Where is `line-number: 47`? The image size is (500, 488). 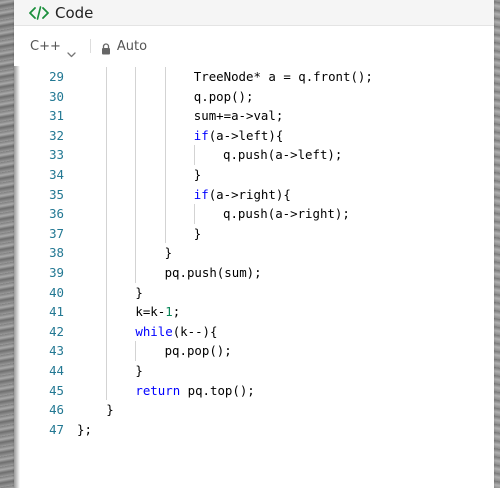 line-number: 47 is located at coordinates (56, 429).